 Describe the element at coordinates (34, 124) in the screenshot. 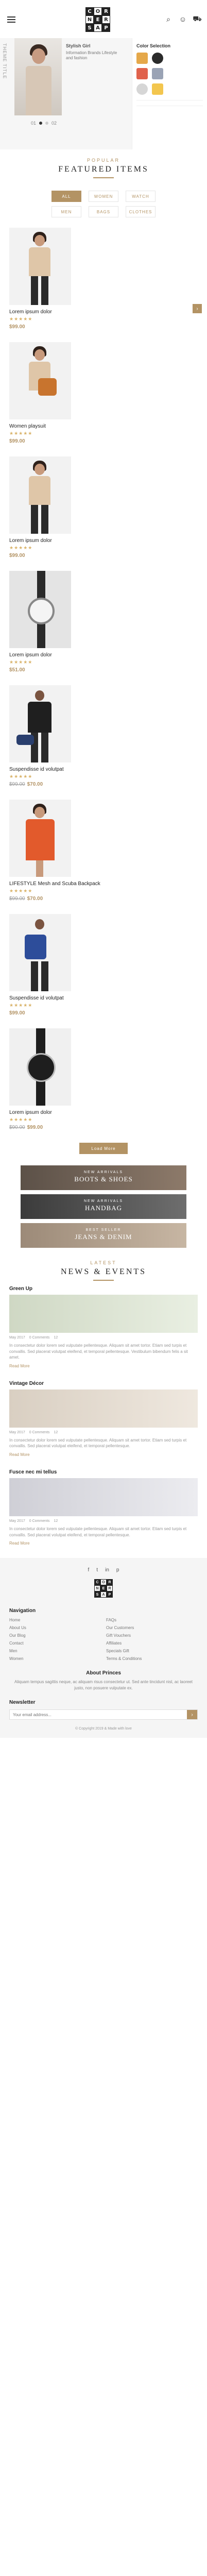

I see `pager-current: 01` at that location.